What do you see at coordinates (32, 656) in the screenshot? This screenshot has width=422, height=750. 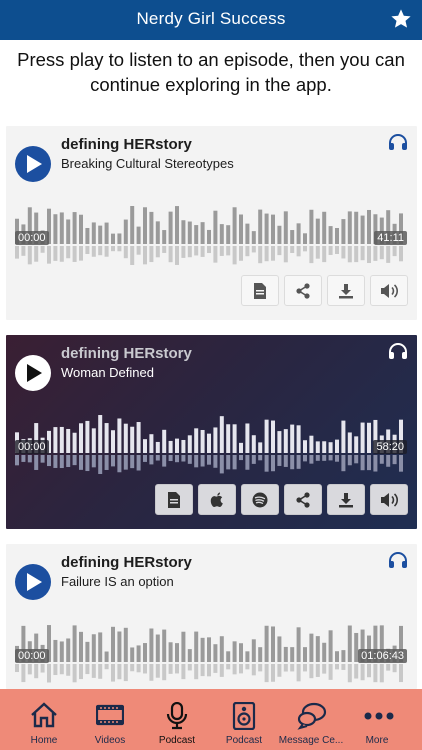 I see `current-time: 00:00` at bounding box center [32, 656].